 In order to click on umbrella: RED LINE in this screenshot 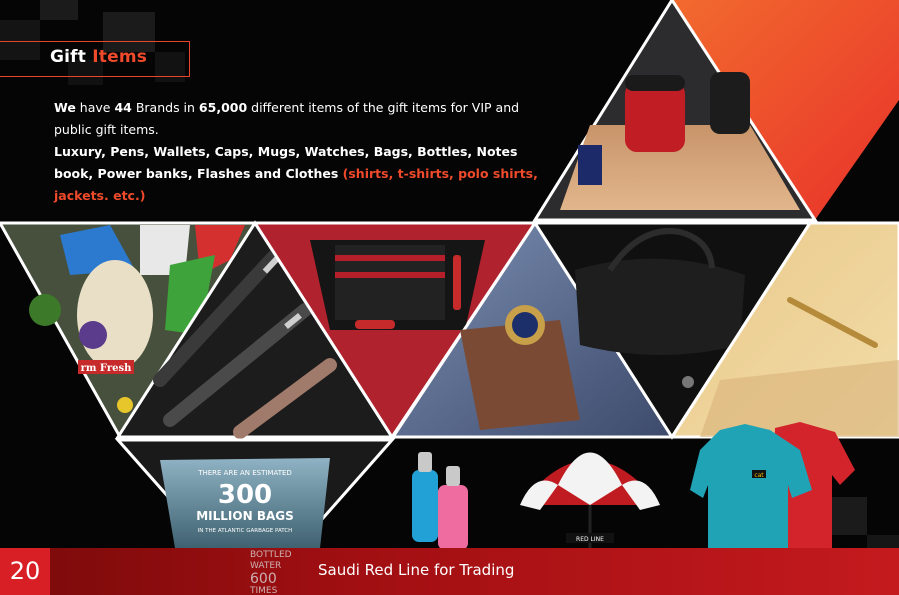, I will do `click(590, 503)`.